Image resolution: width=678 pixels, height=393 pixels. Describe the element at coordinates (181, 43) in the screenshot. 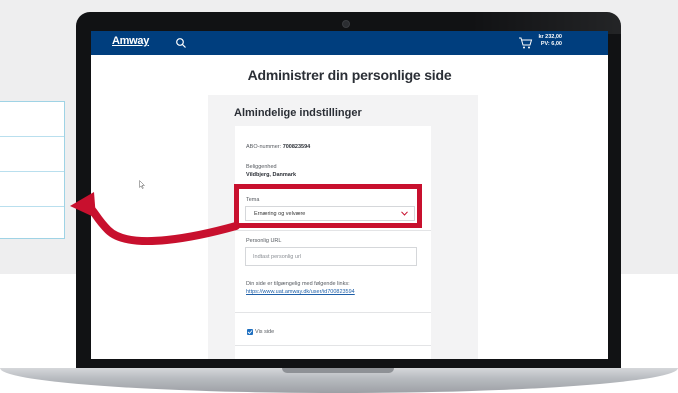

I see `search-icon` at that location.